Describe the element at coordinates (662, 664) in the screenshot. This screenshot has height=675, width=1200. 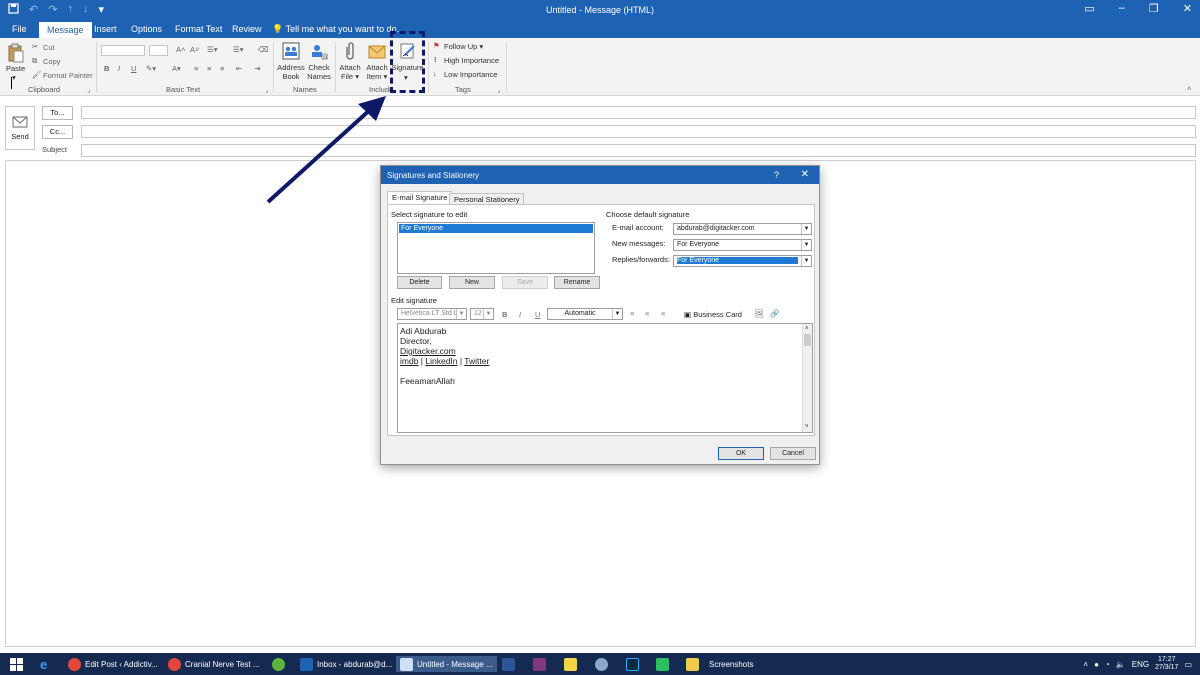
I see `evernote-icon` at that location.